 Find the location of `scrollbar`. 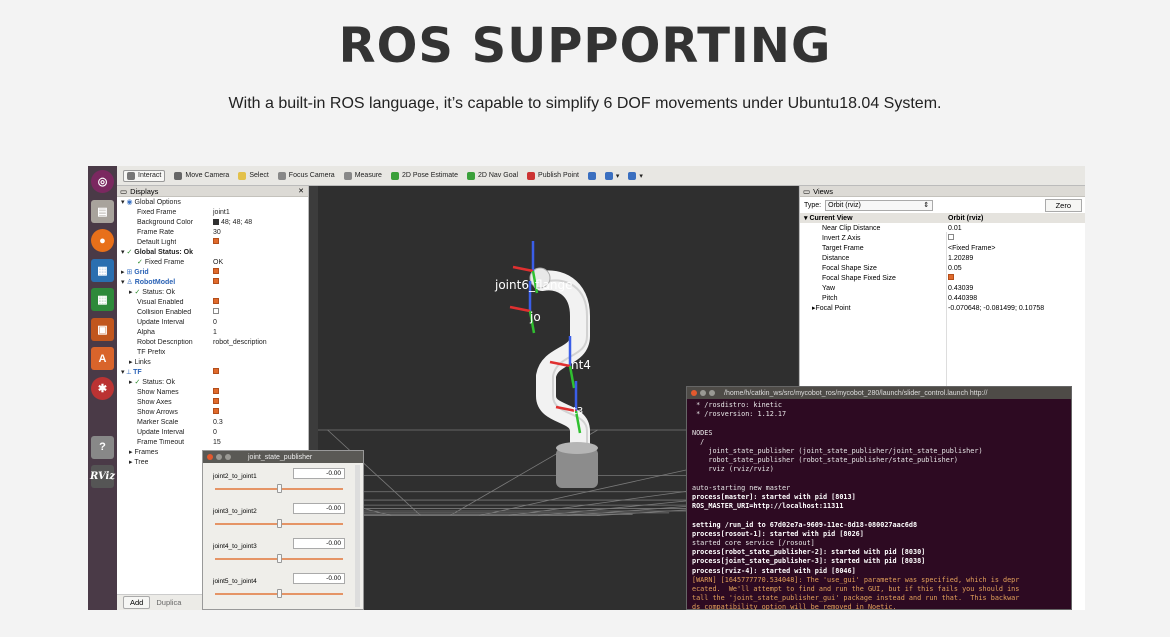

scrollbar is located at coordinates (357, 536).